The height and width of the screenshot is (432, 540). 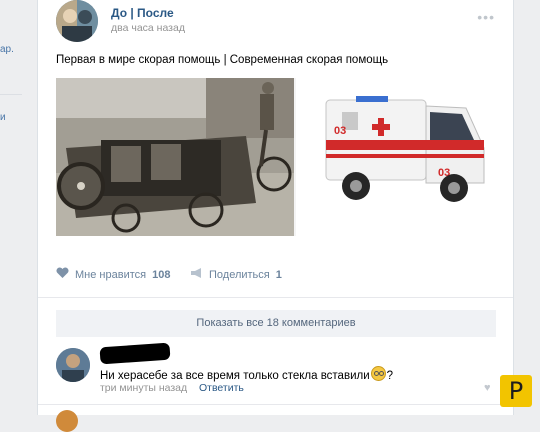 I want to click on megaphone-icon, so click(x=196, y=274).